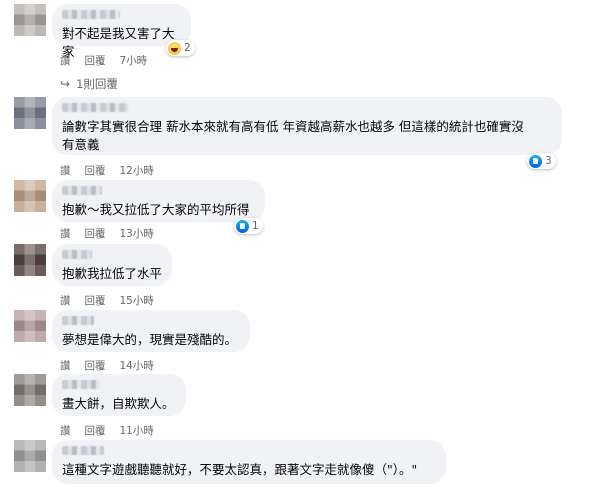  Describe the element at coordinates (158, 201) in the screenshot. I see `comment-bubble: 抱歉～我又拉低了大家的平均所得` at that location.